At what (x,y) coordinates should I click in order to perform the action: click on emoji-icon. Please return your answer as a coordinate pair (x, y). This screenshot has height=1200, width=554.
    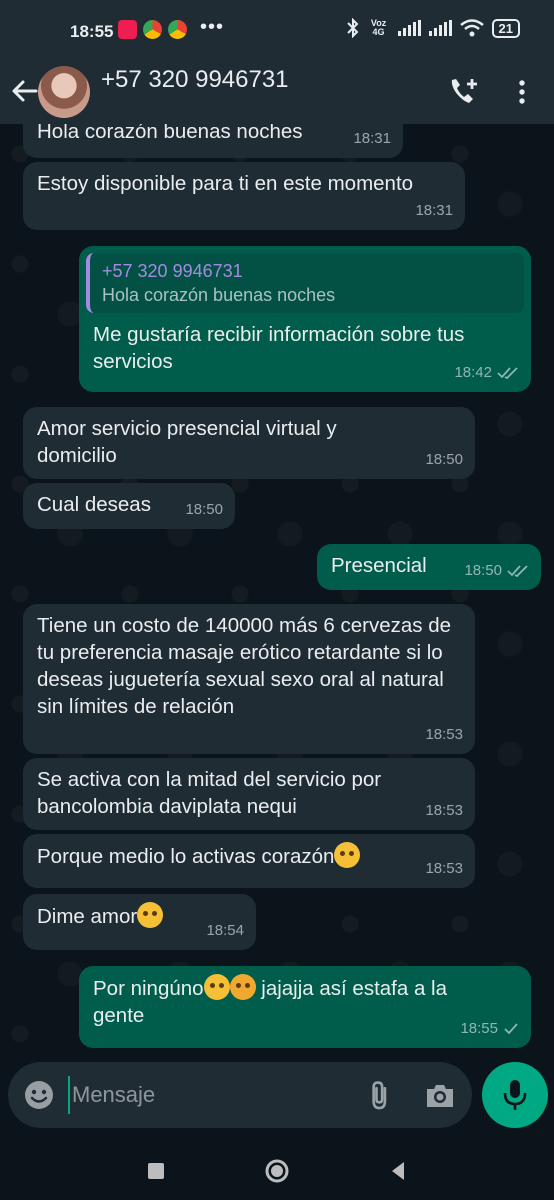
    Looking at the image, I should click on (39, 1095).